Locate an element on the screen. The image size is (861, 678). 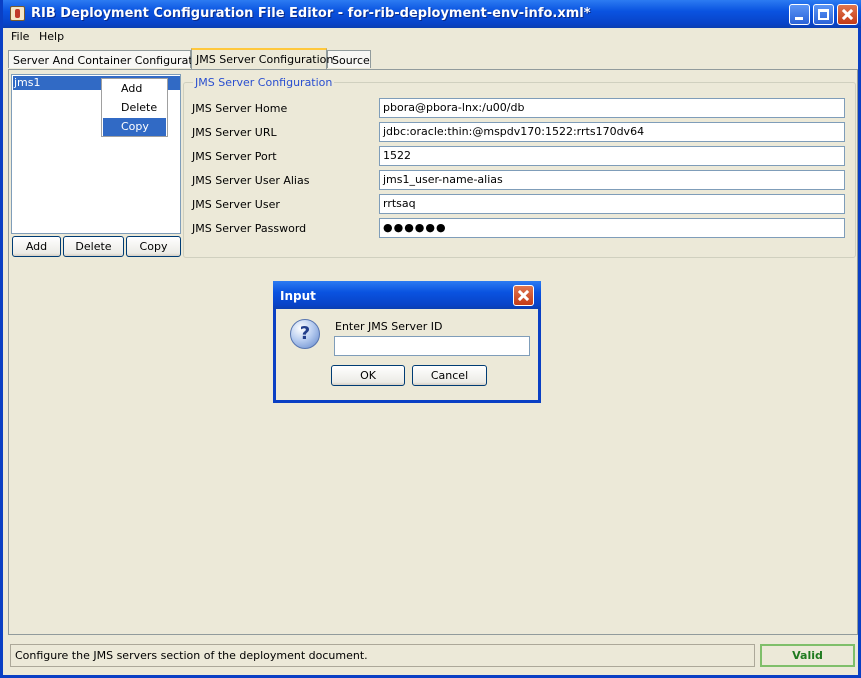
label-jms-server-user: JMS Server User is located at coordinates (236, 204).